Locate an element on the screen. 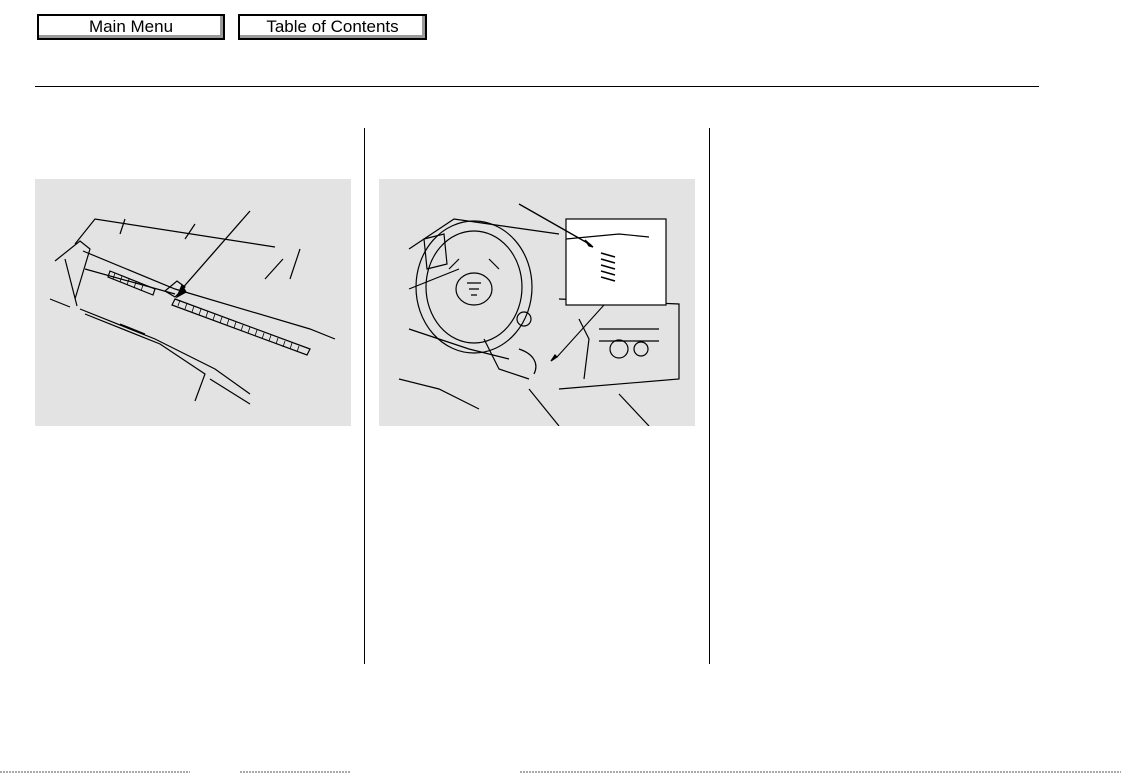 The width and height of the screenshot is (1121, 774). main-menu-button: Main Menu is located at coordinates (131, 27).